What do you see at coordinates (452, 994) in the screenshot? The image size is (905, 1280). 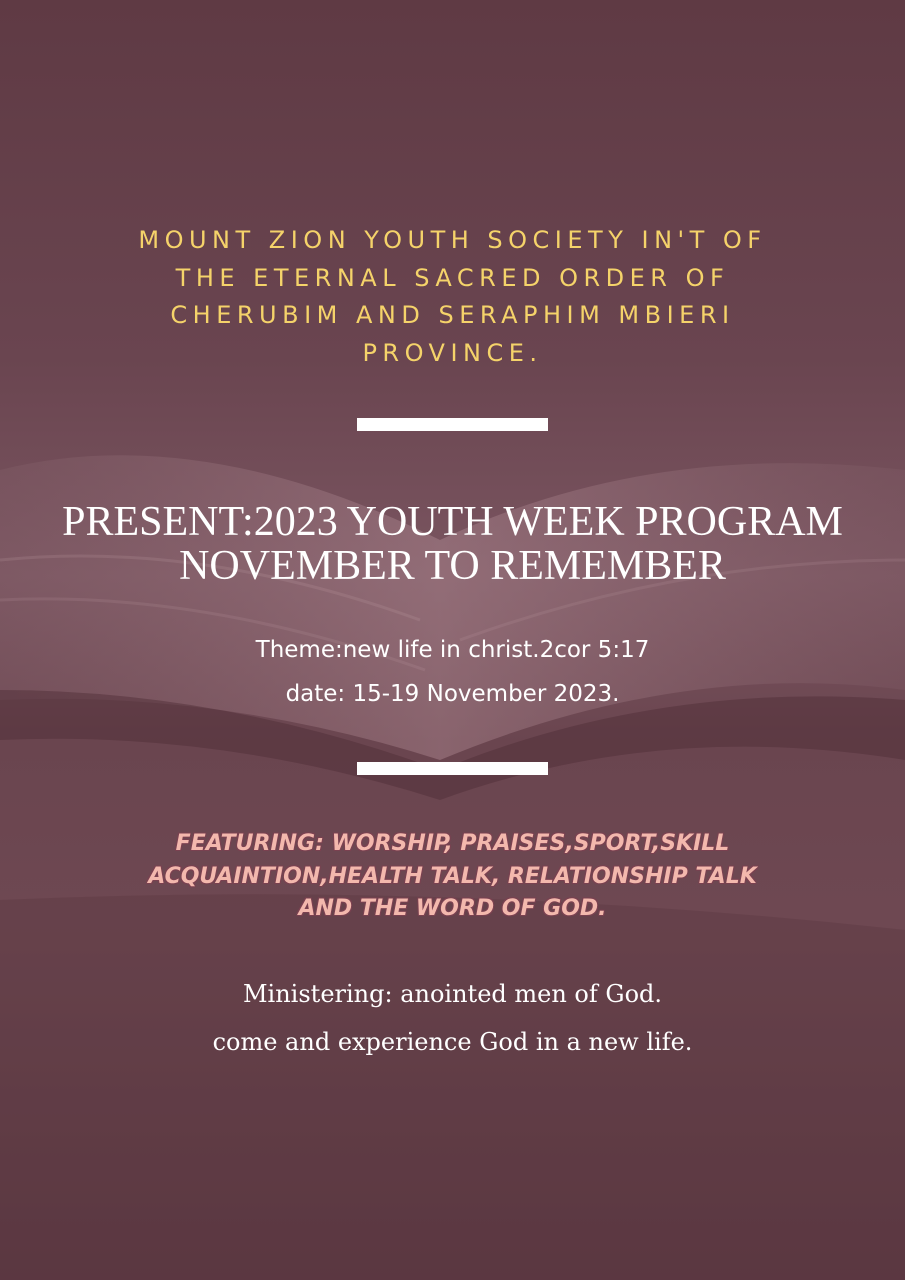 I see `ministering-text: Ministering: anointed men of God.` at bounding box center [452, 994].